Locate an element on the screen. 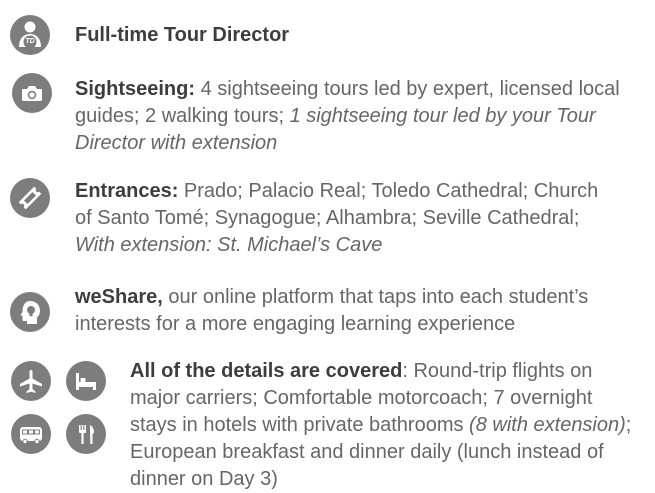 The image size is (655, 493). weshare-heading: weShare, is located at coordinates (119, 297).